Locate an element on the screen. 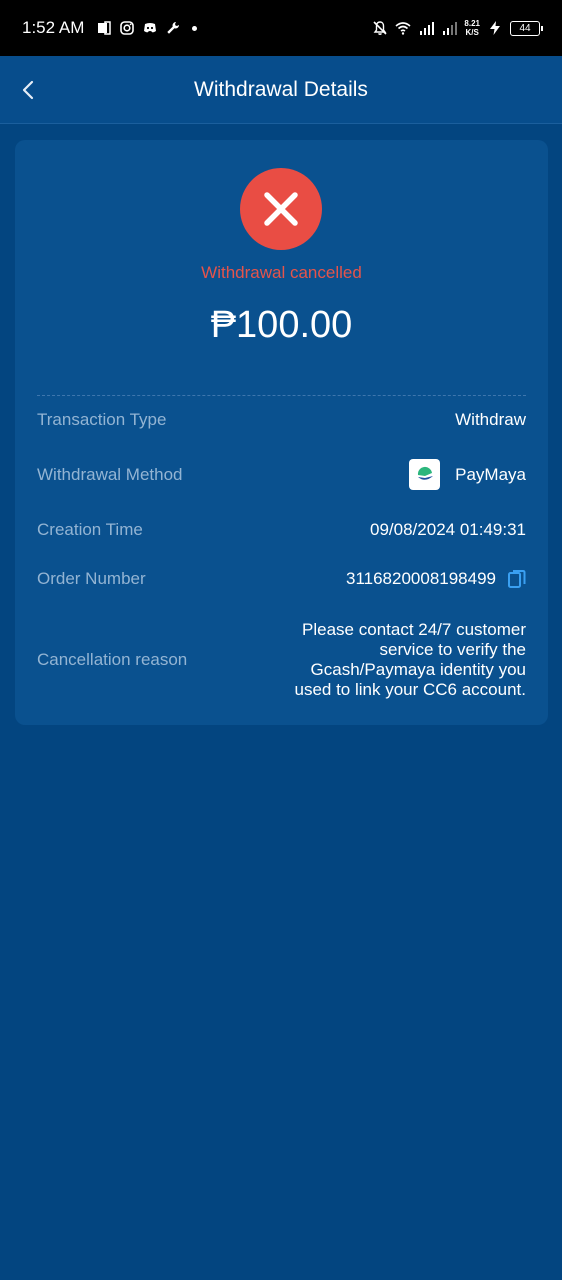 Image resolution: width=562 pixels, height=1280 pixels. withdrawal-amount: ₱100.00 is located at coordinates (281, 325).